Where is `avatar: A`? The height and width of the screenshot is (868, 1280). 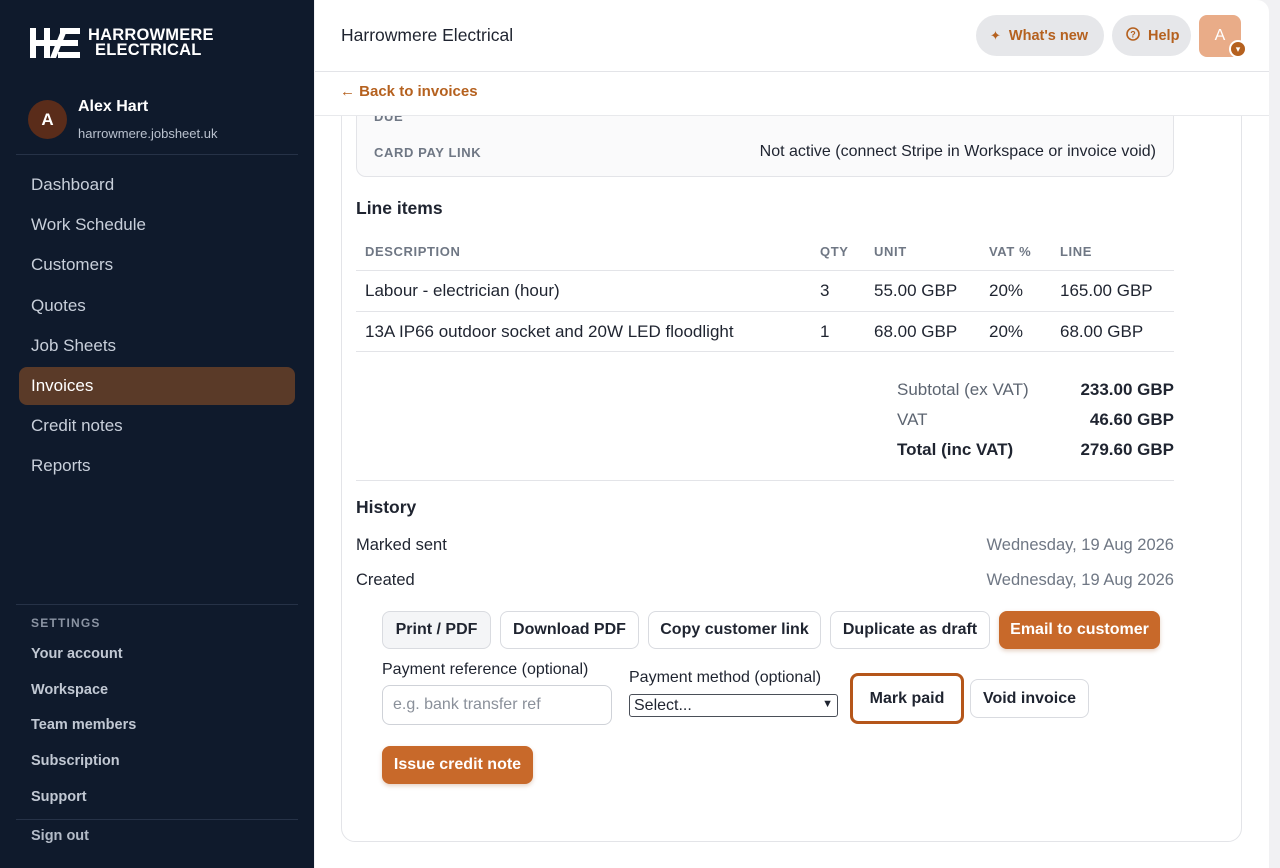 avatar: A is located at coordinates (47, 119).